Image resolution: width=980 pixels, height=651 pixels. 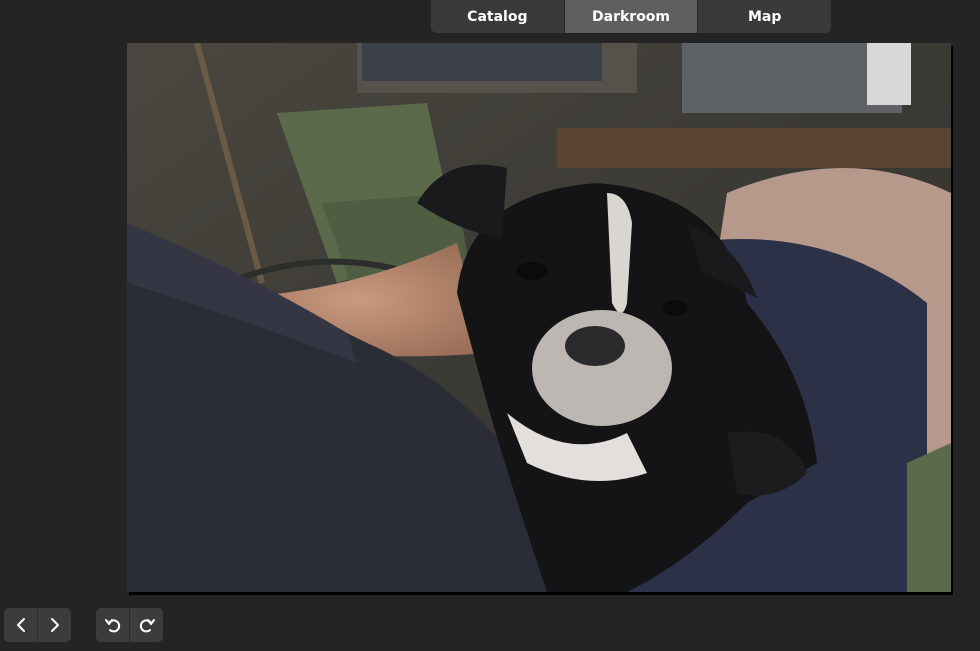 I want to click on tab-darkroom: Darkroom, so click(x=631, y=16).